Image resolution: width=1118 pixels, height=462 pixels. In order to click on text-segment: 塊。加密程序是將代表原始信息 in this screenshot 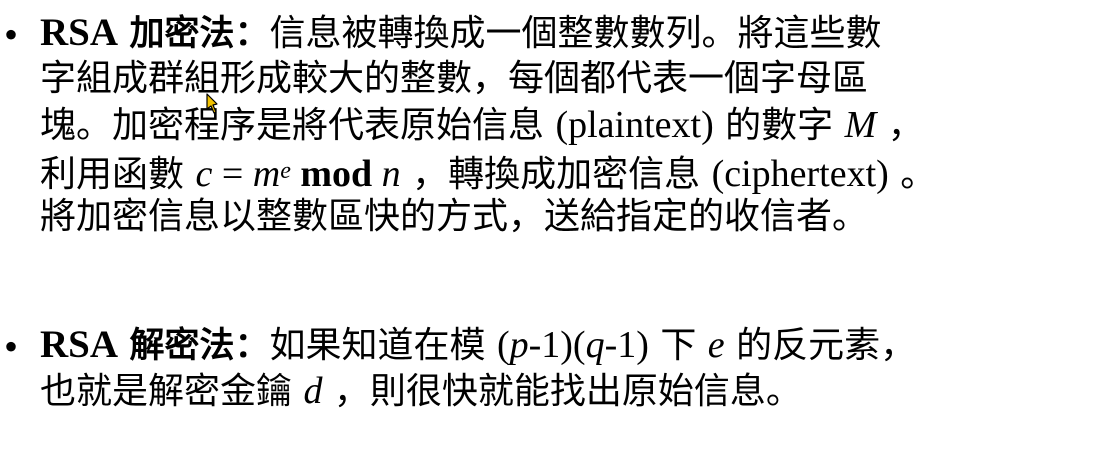, I will do `click(298, 125)`.